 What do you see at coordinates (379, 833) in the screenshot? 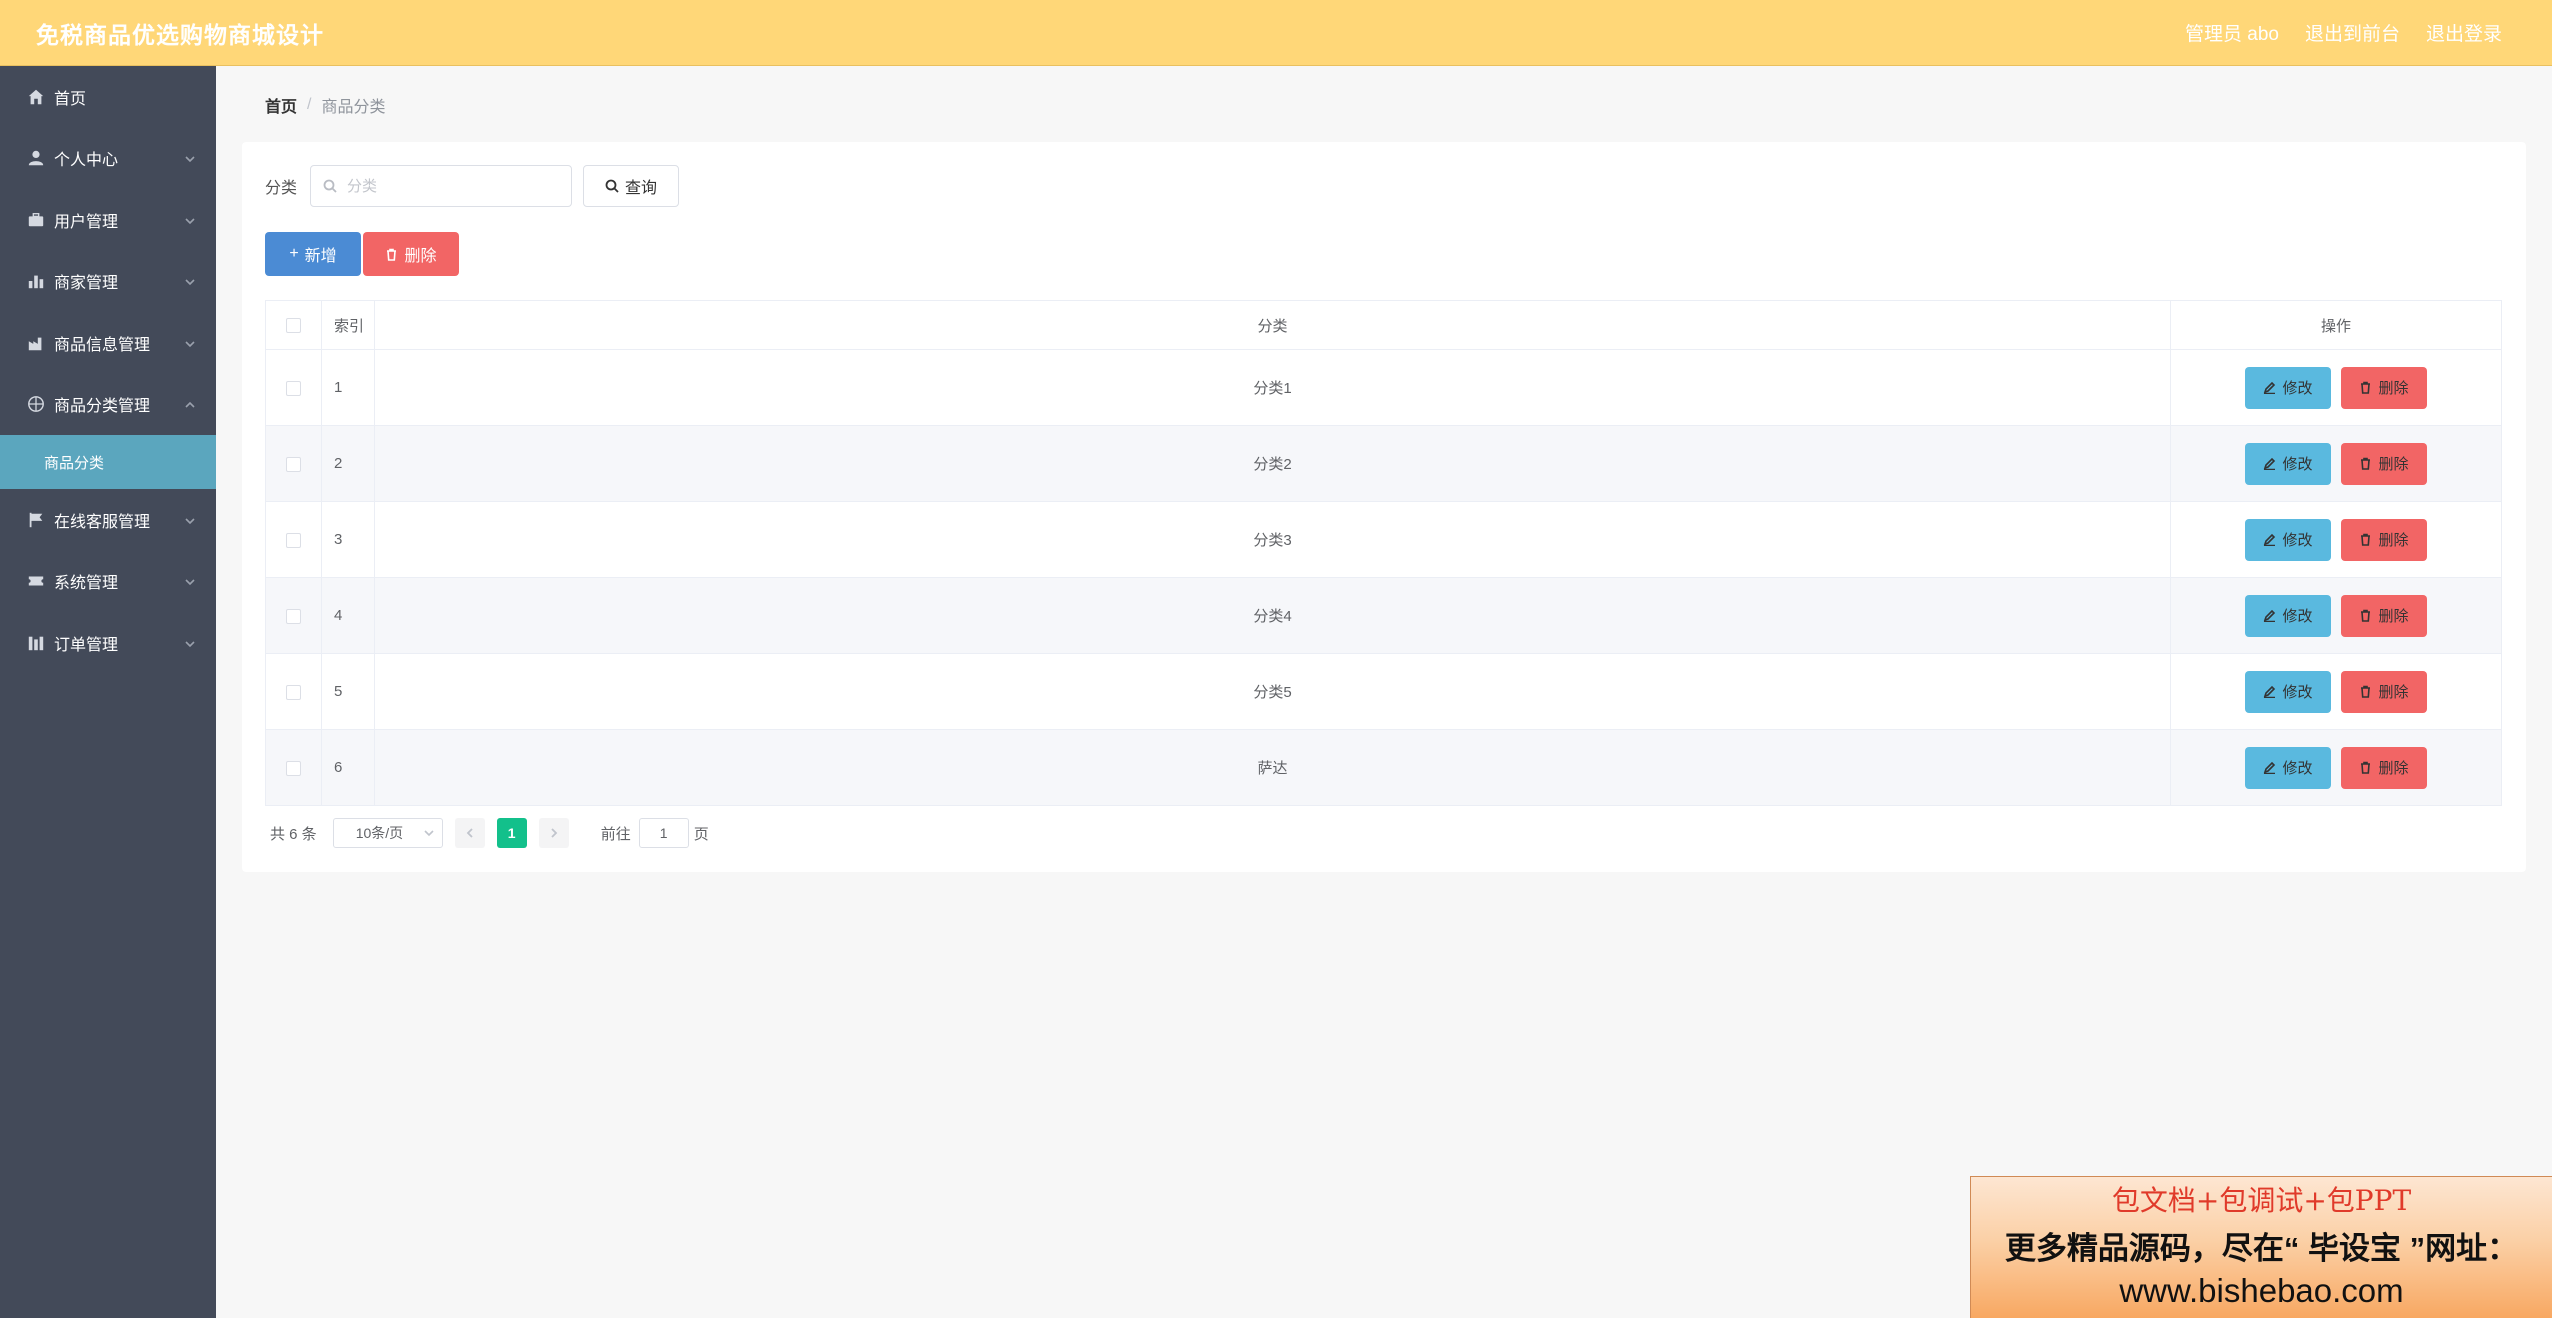
I see `page-size-value: 10条/页` at bounding box center [379, 833].